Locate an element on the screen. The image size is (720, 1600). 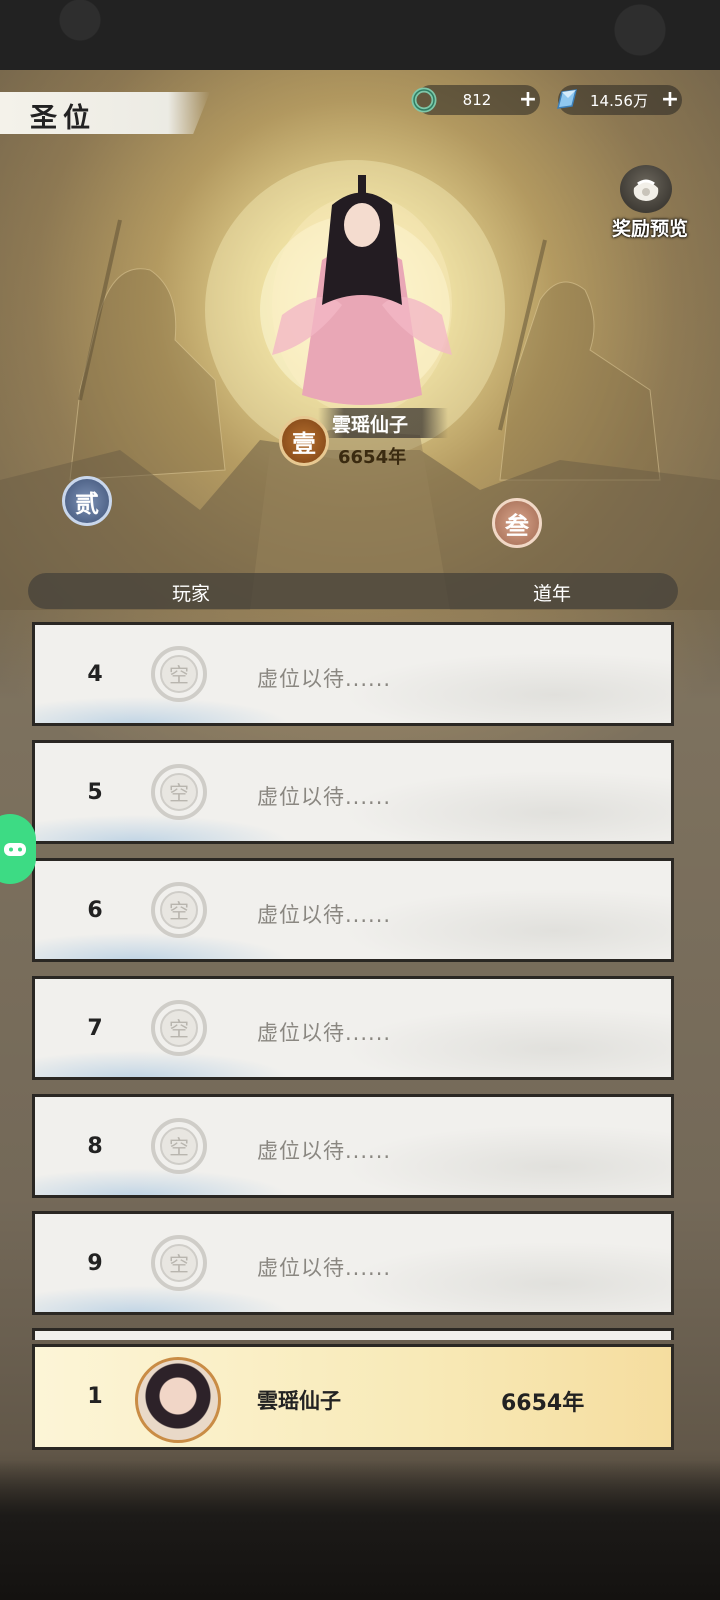
row-rank: 8 is located at coordinates (95, 1146).